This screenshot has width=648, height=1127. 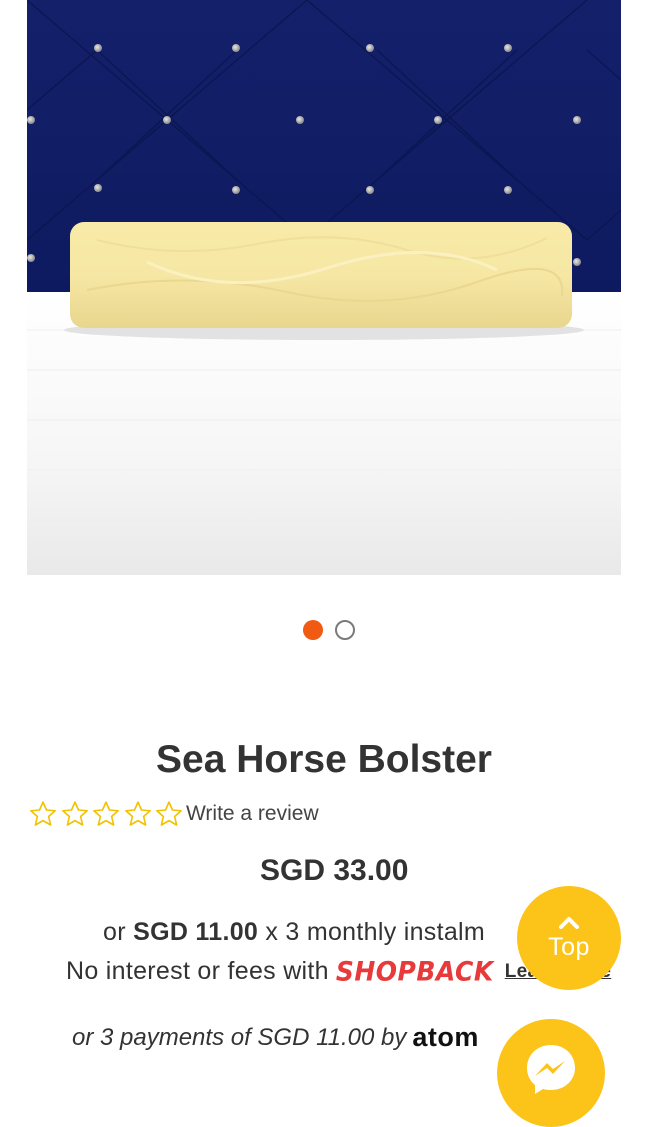 I want to click on carousel-dots, so click(x=324, y=630).